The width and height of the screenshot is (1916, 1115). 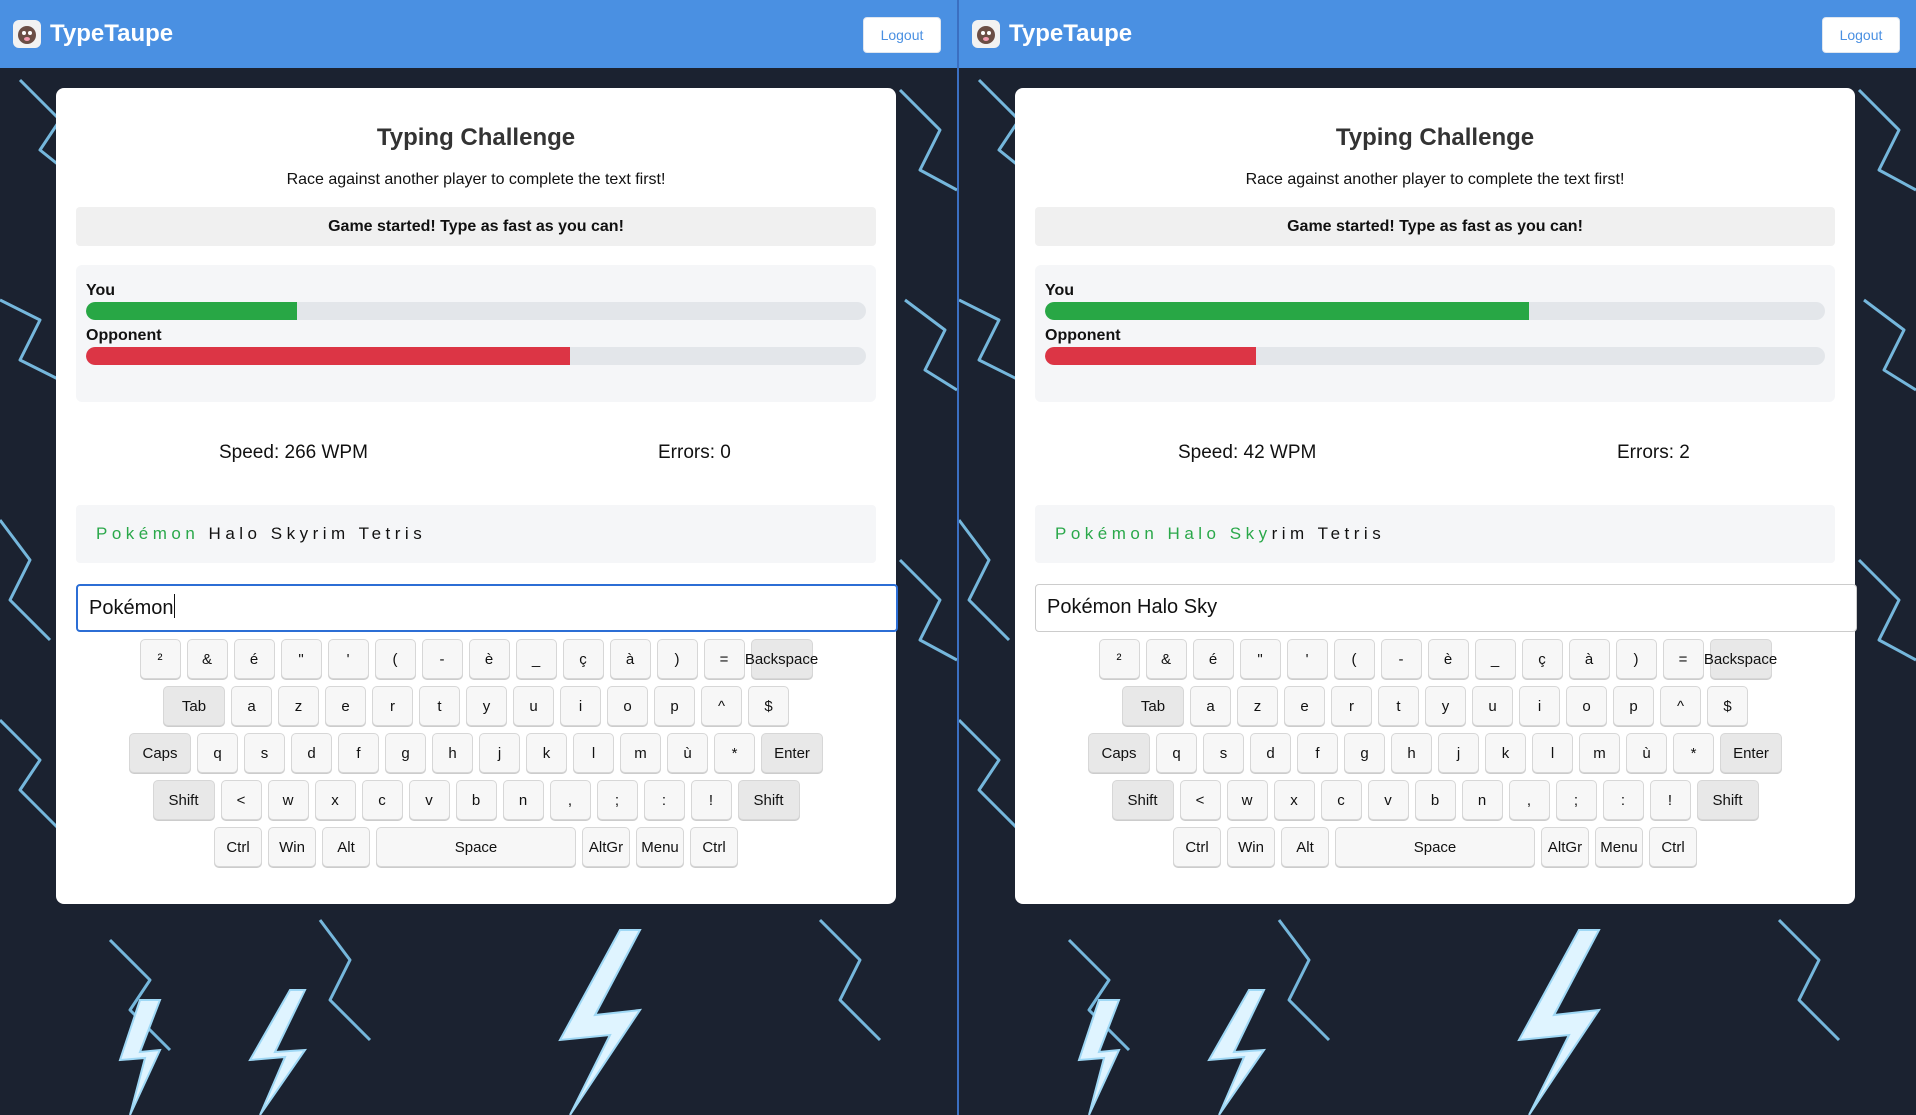 I want to click on key-char-61: =, so click(x=1683, y=659).